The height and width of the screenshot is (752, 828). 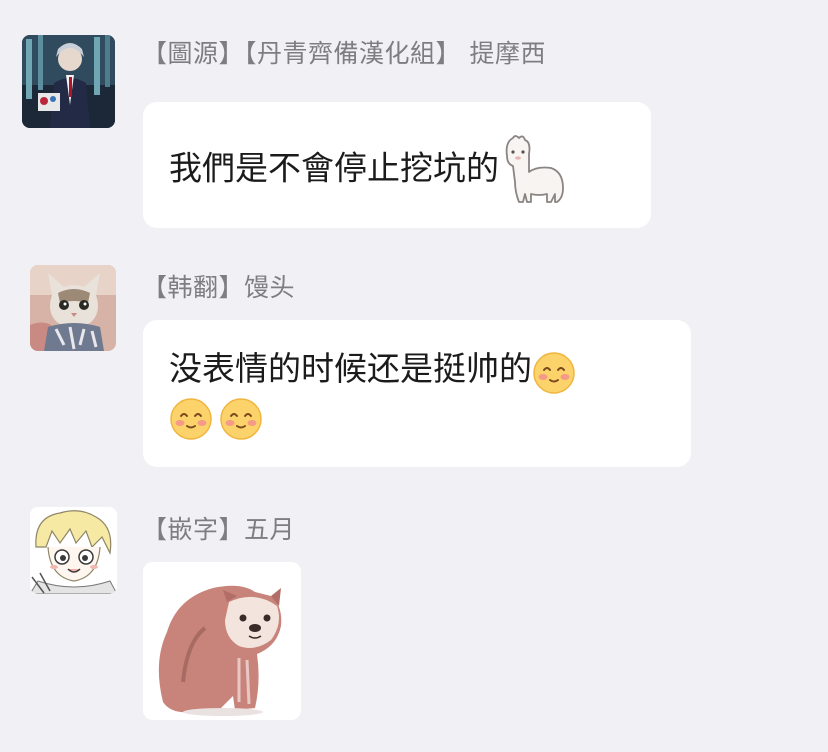 I want to click on message-text: 我們是不會停止挖坑的, so click(x=334, y=168).